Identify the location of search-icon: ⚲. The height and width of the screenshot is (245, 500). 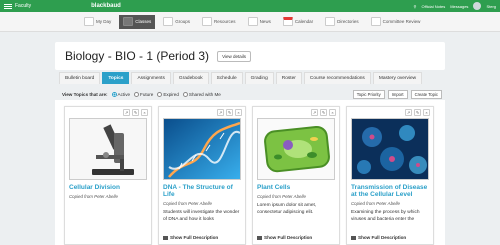
(415, 6).